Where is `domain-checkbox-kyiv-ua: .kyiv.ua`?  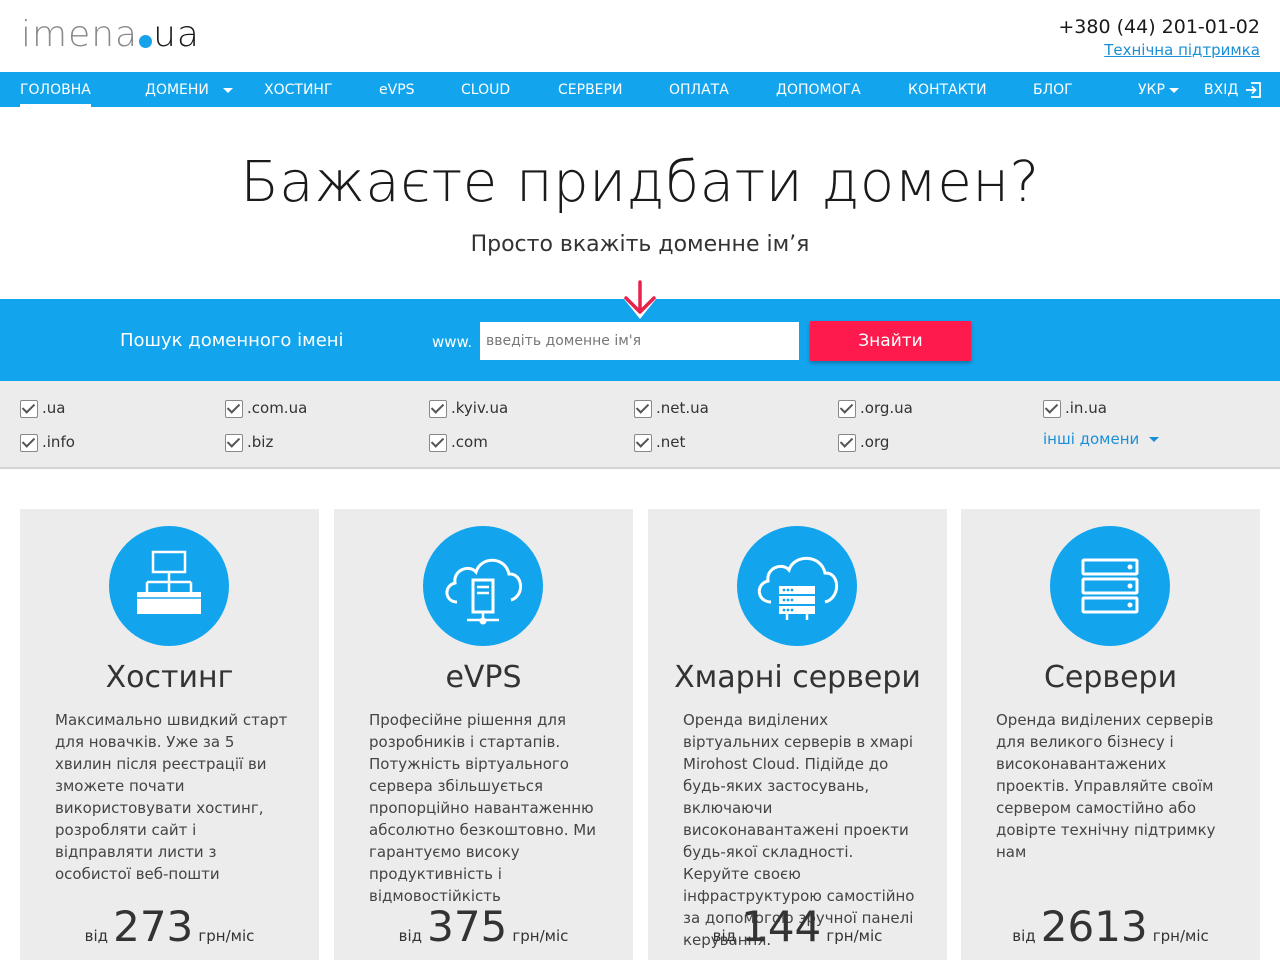 domain-checkbox-kyiv-ua: .kyiv.ua is located at coordinates (468, 408).